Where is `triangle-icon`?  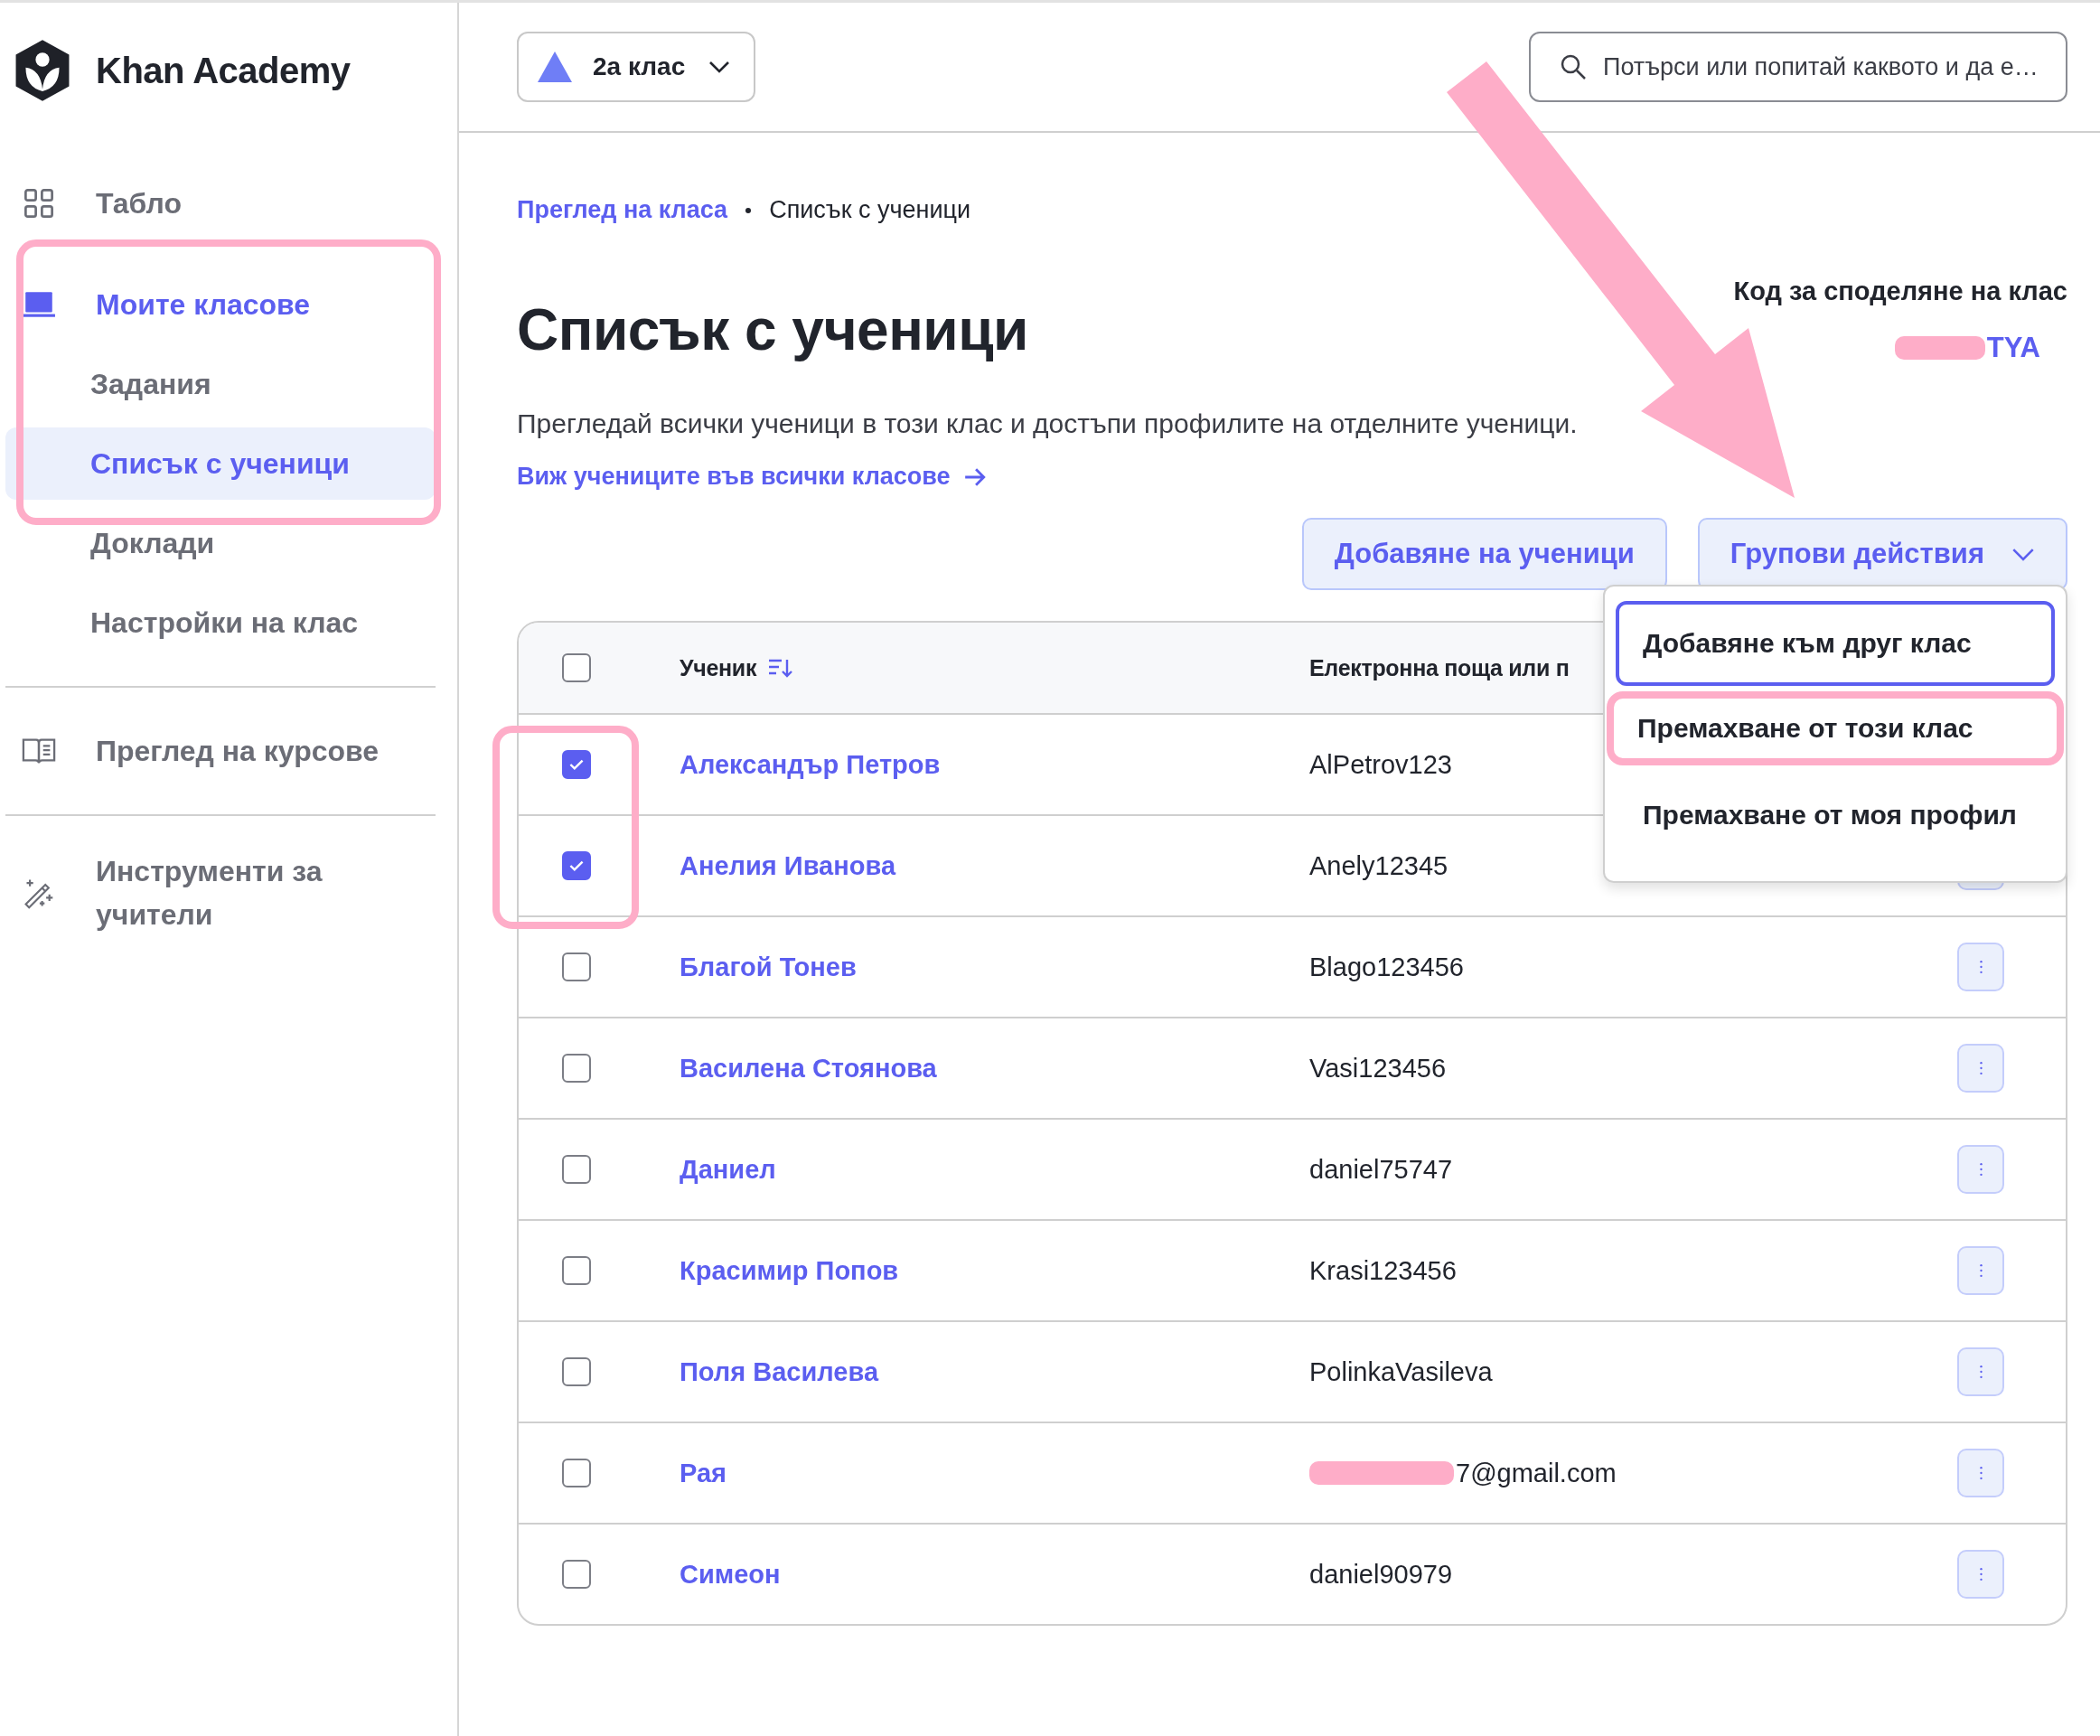
triangle-icon is located at coordinates (555, 67).